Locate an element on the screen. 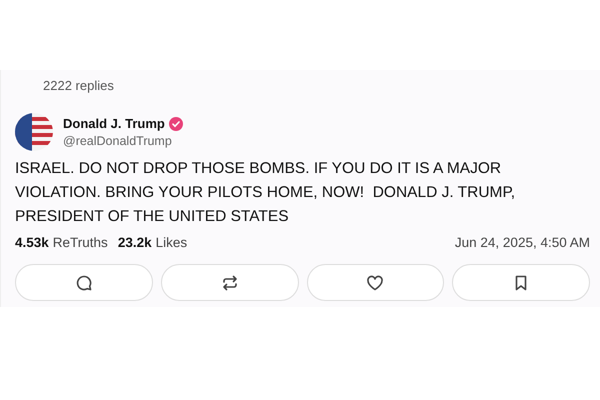  replies-count: 2222 replies is located at coordinates (316, 85).